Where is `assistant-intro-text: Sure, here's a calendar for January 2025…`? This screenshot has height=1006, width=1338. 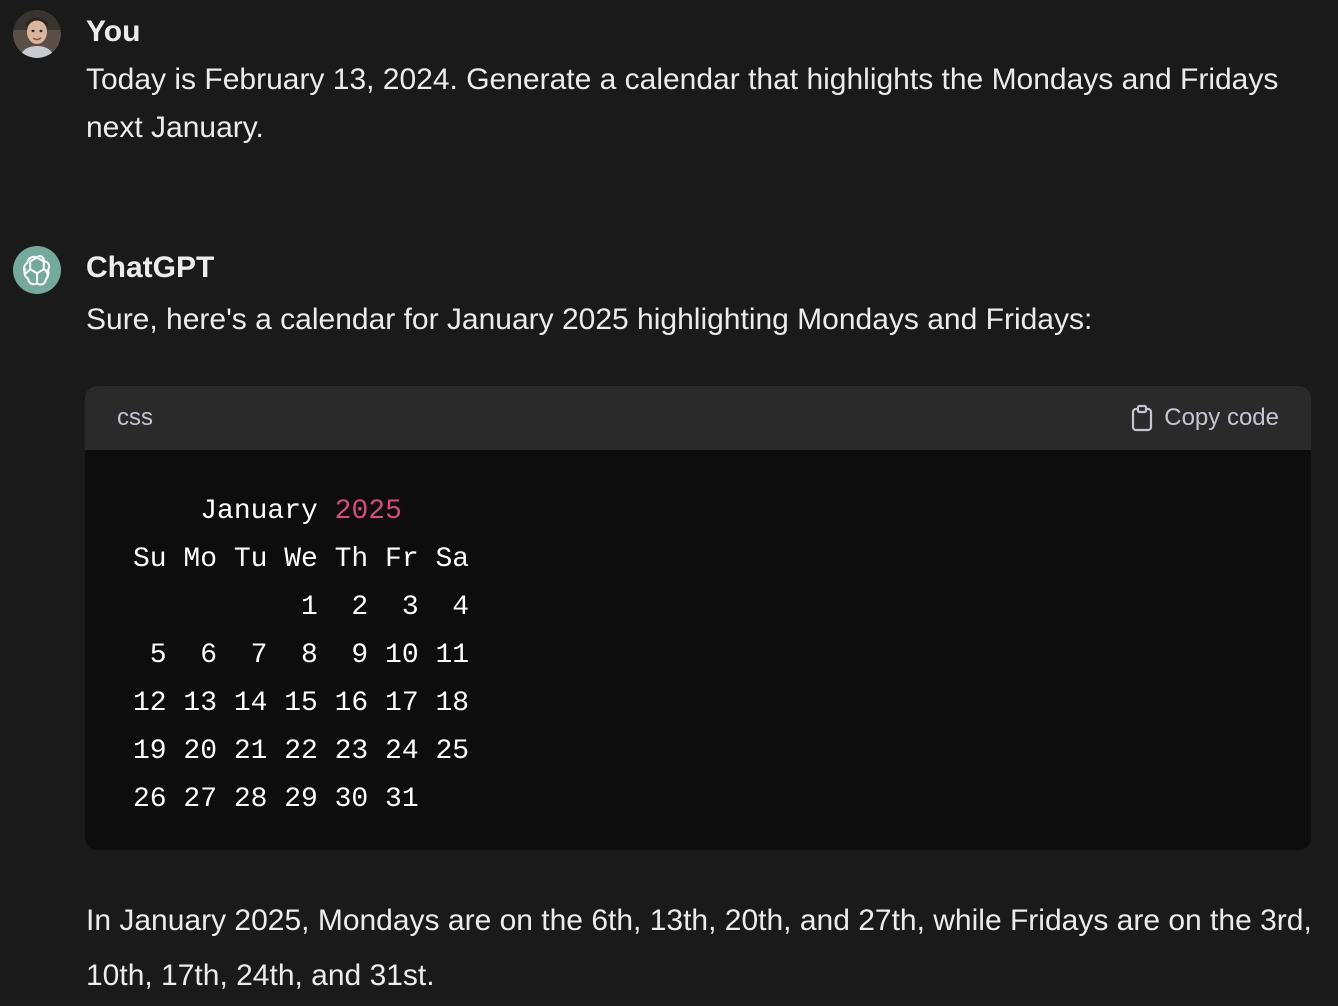
assistant-intro-text: Sure, here's a calendar for January 2025… is located at coordinates (589, 319).